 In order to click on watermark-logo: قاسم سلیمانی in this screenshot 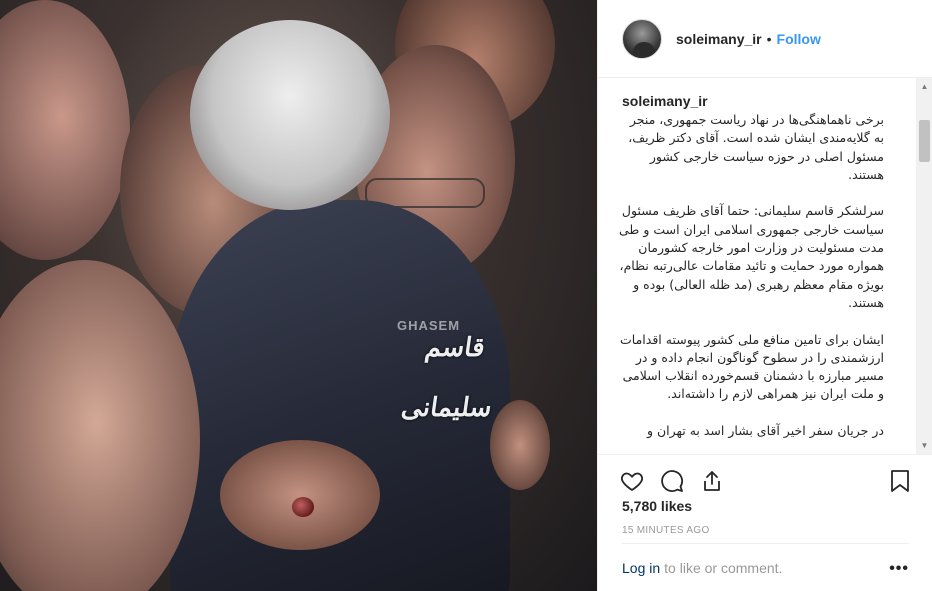, I will do `click(446, 378)`.